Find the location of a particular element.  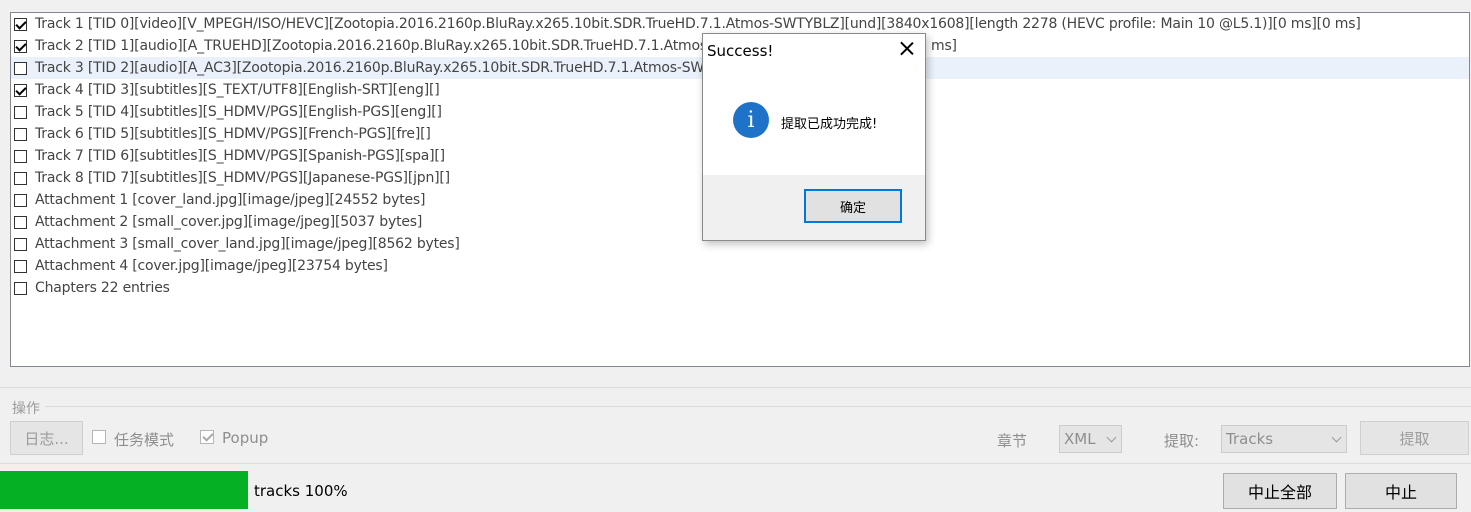

dialog-footer: 确定 is located at coordinates (814, 207).